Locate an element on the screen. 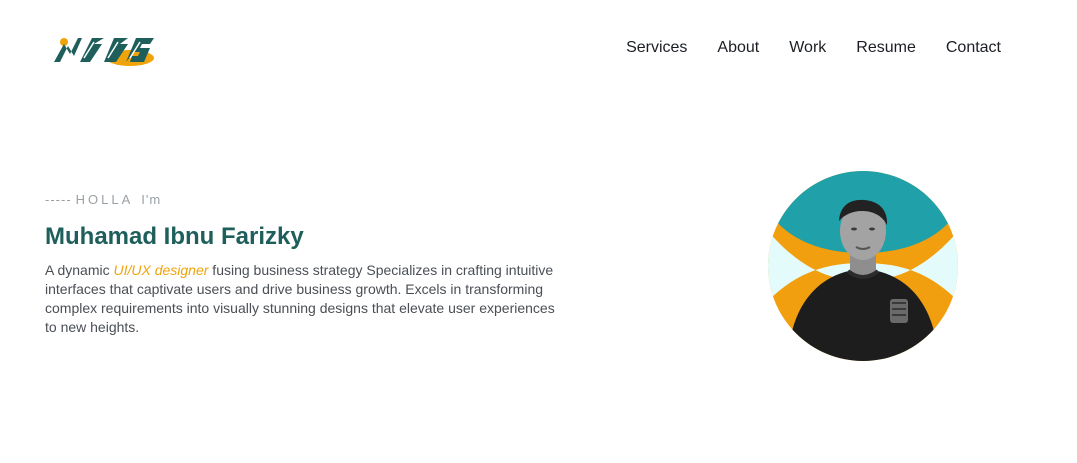 Image resolution: width=1077 pixels, height=463 pixels. eyebrow-greeting: HOLLA is located at coordinates (104, 199).